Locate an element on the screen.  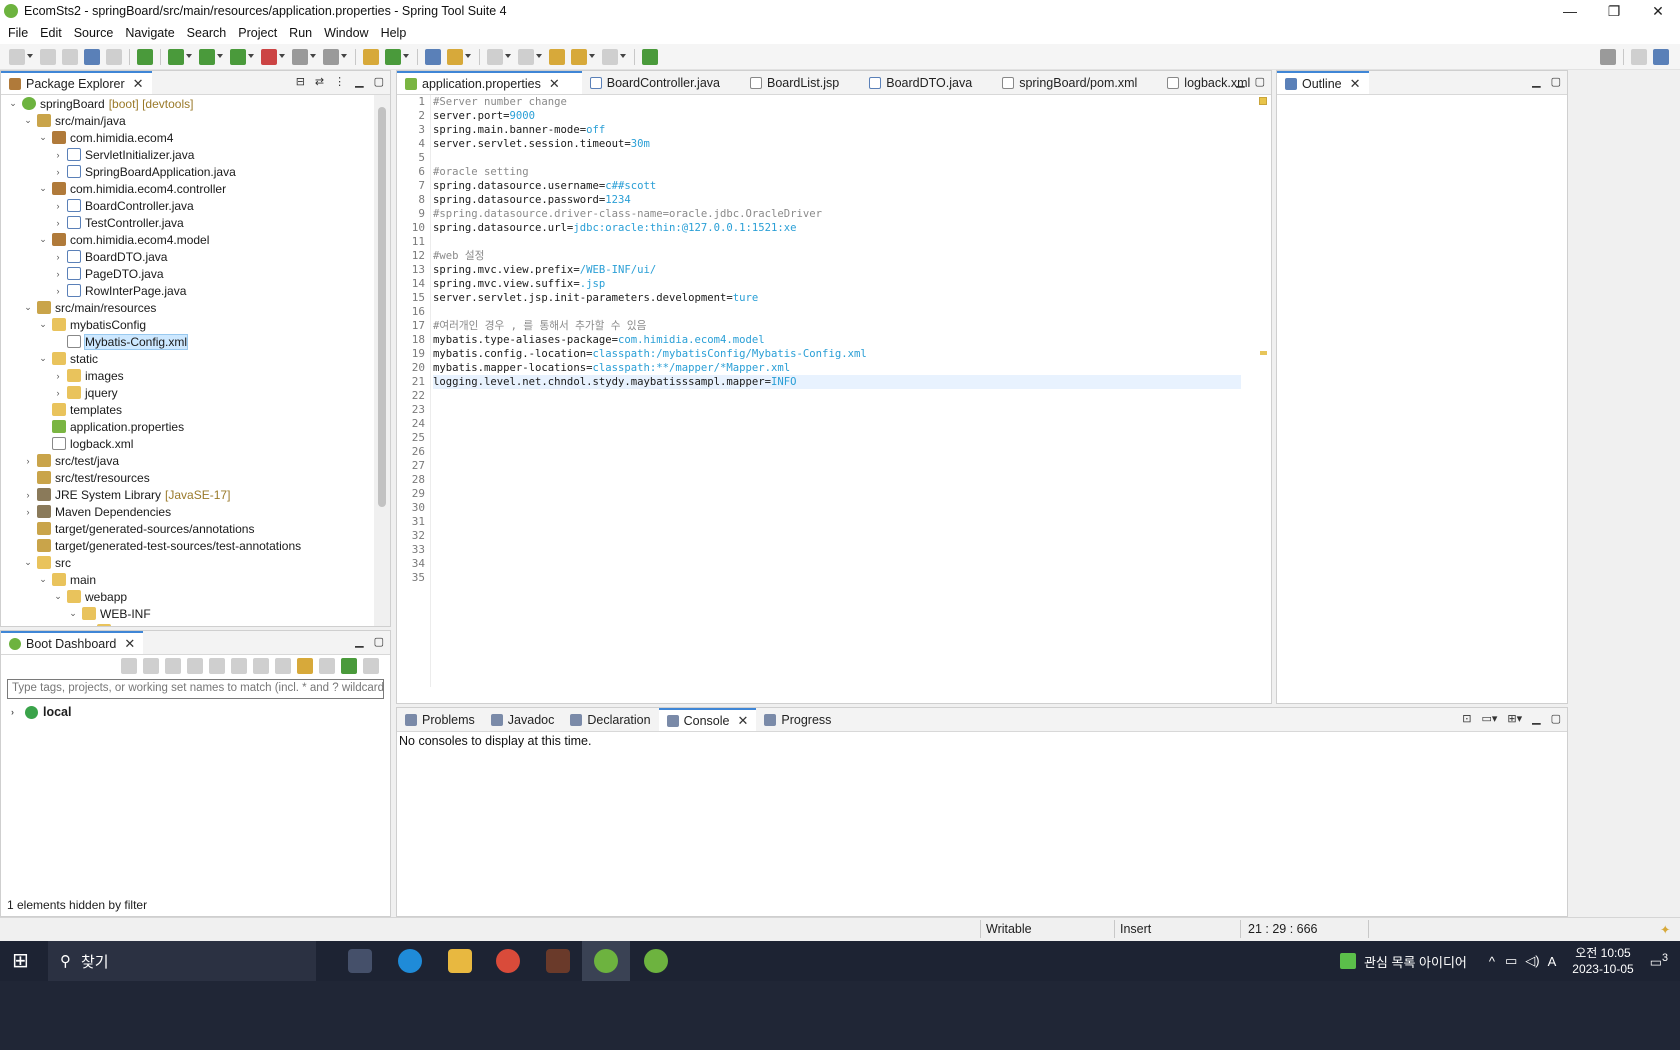
boot-icon is located at coordinates (145, 56).